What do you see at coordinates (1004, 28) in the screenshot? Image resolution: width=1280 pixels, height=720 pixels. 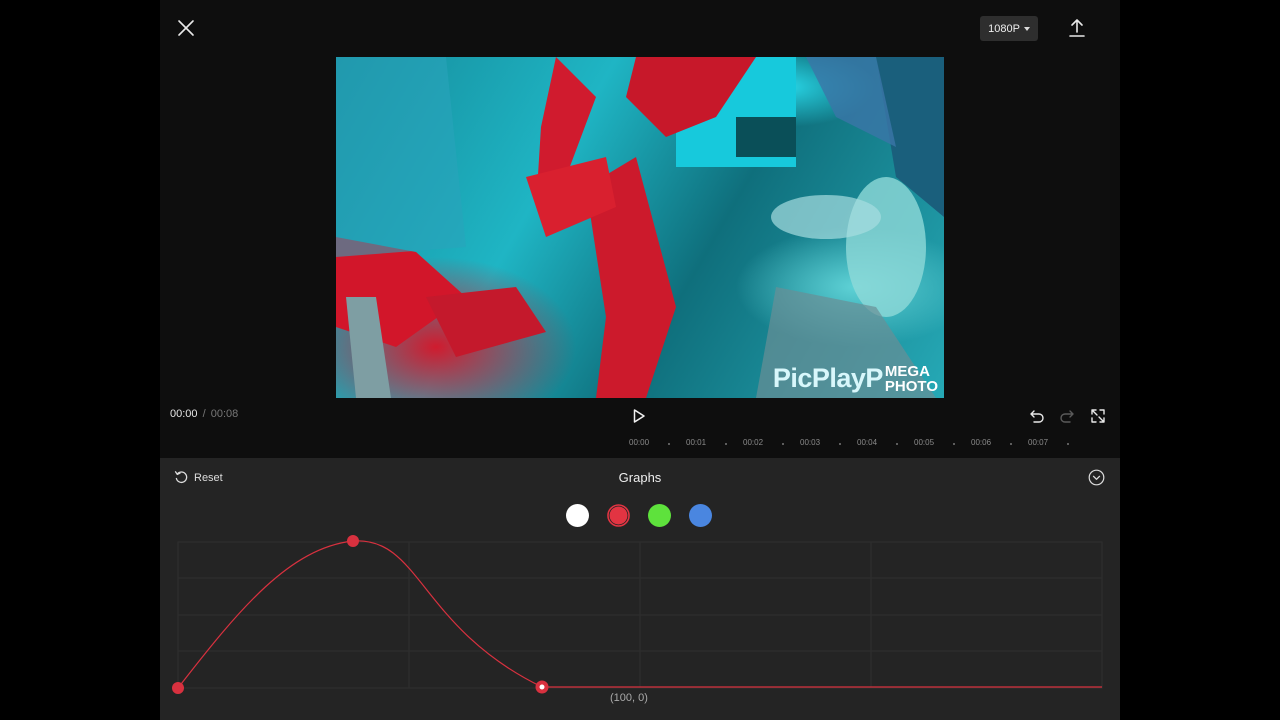 I see `resolution-label: 1080P` at bounding box center [1004, 28].